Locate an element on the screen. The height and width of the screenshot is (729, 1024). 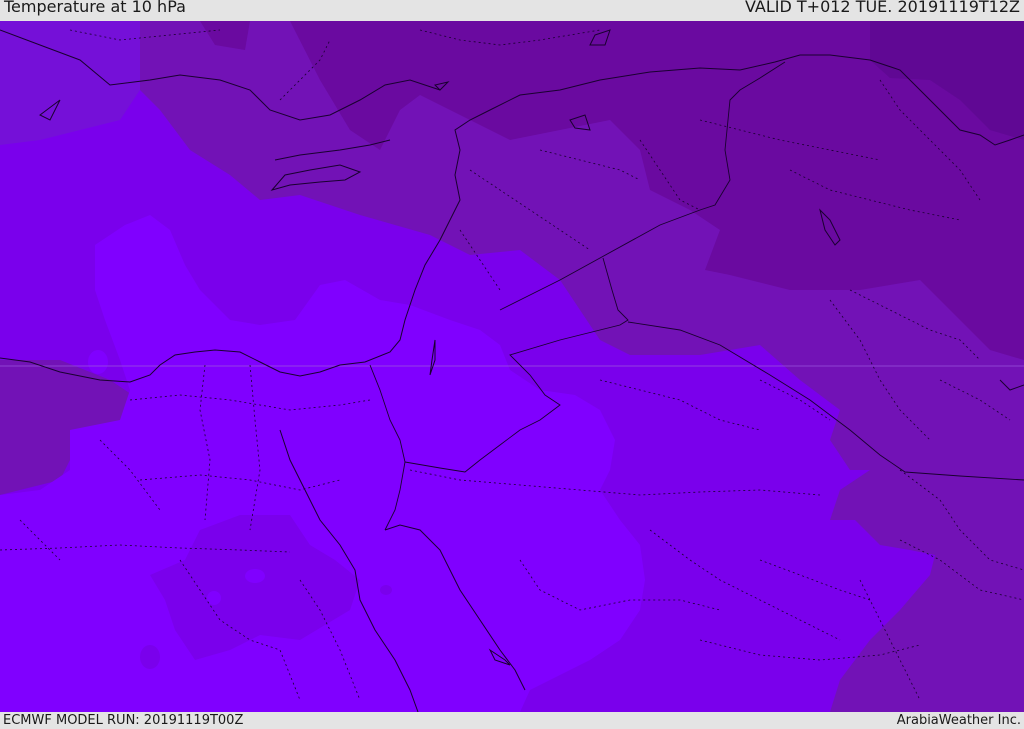
model-run: ECMWF MODEL RUN: 20191119T00Z is located at coordinates (123, 720).